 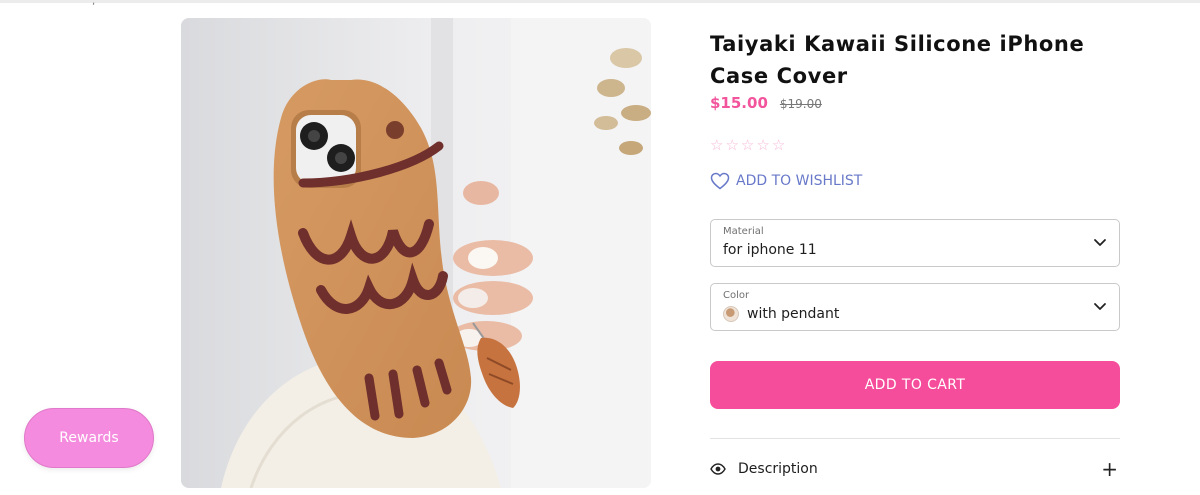 I want to click on color-select-label: Color, so click(x=736, y=295).